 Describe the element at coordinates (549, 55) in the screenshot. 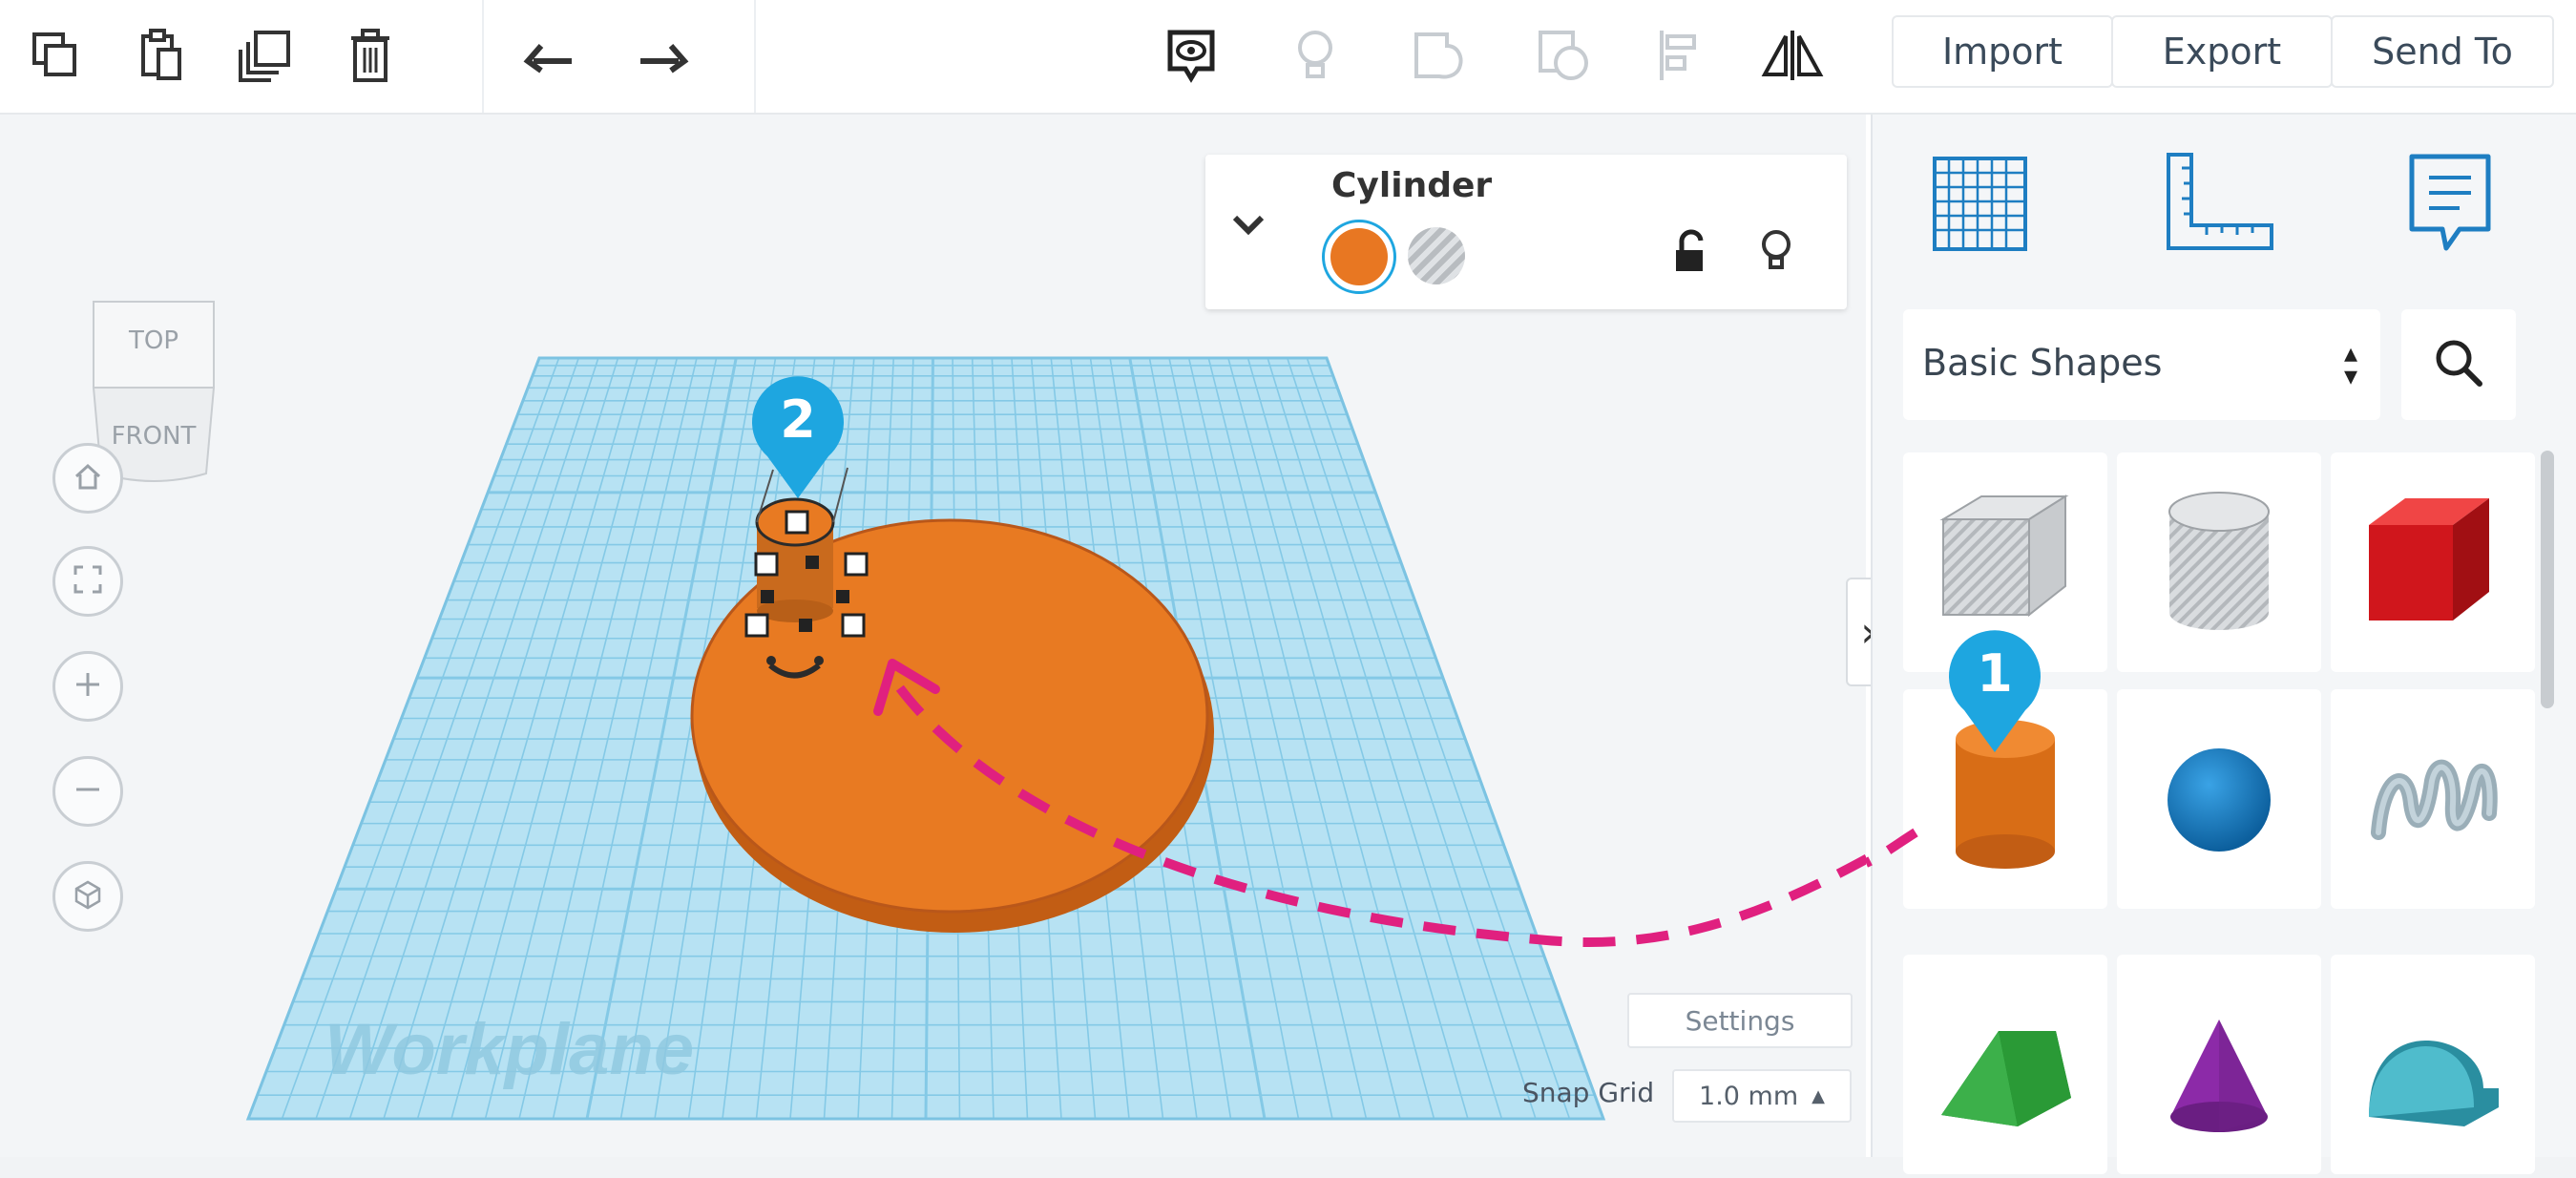

I see `undo-icon` at that location.